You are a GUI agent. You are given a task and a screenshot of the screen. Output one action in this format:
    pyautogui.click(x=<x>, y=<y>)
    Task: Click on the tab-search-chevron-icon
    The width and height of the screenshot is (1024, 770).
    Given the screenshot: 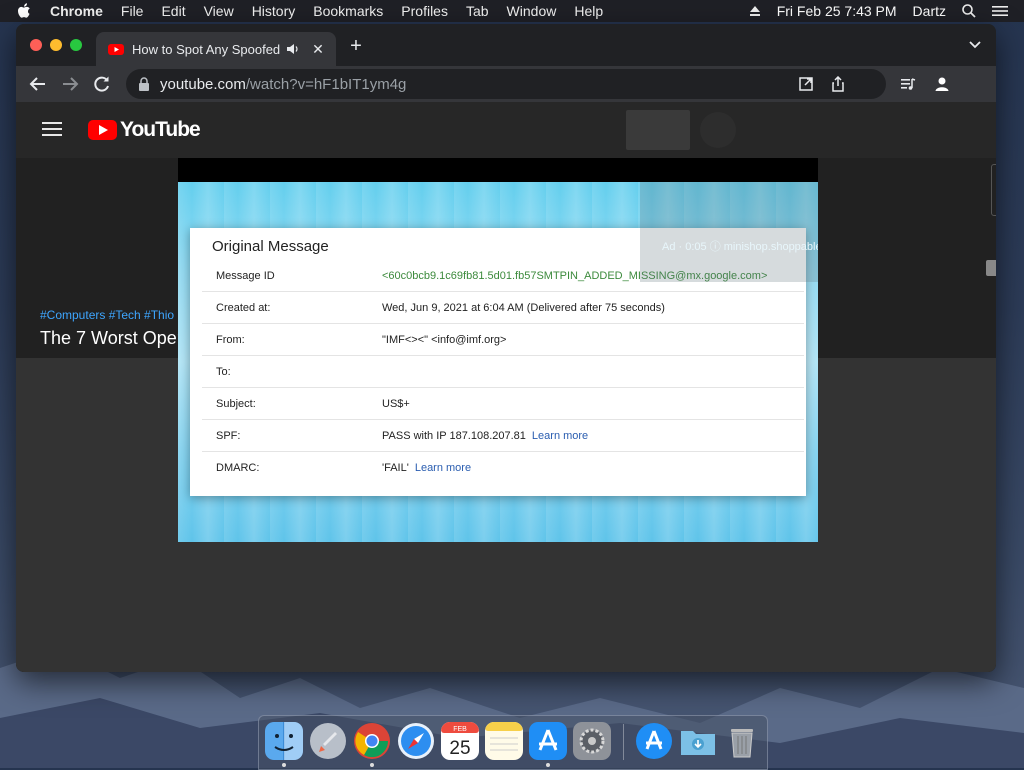 What is the action you would take?
    pyautogui.click(x=975, y=45)
    